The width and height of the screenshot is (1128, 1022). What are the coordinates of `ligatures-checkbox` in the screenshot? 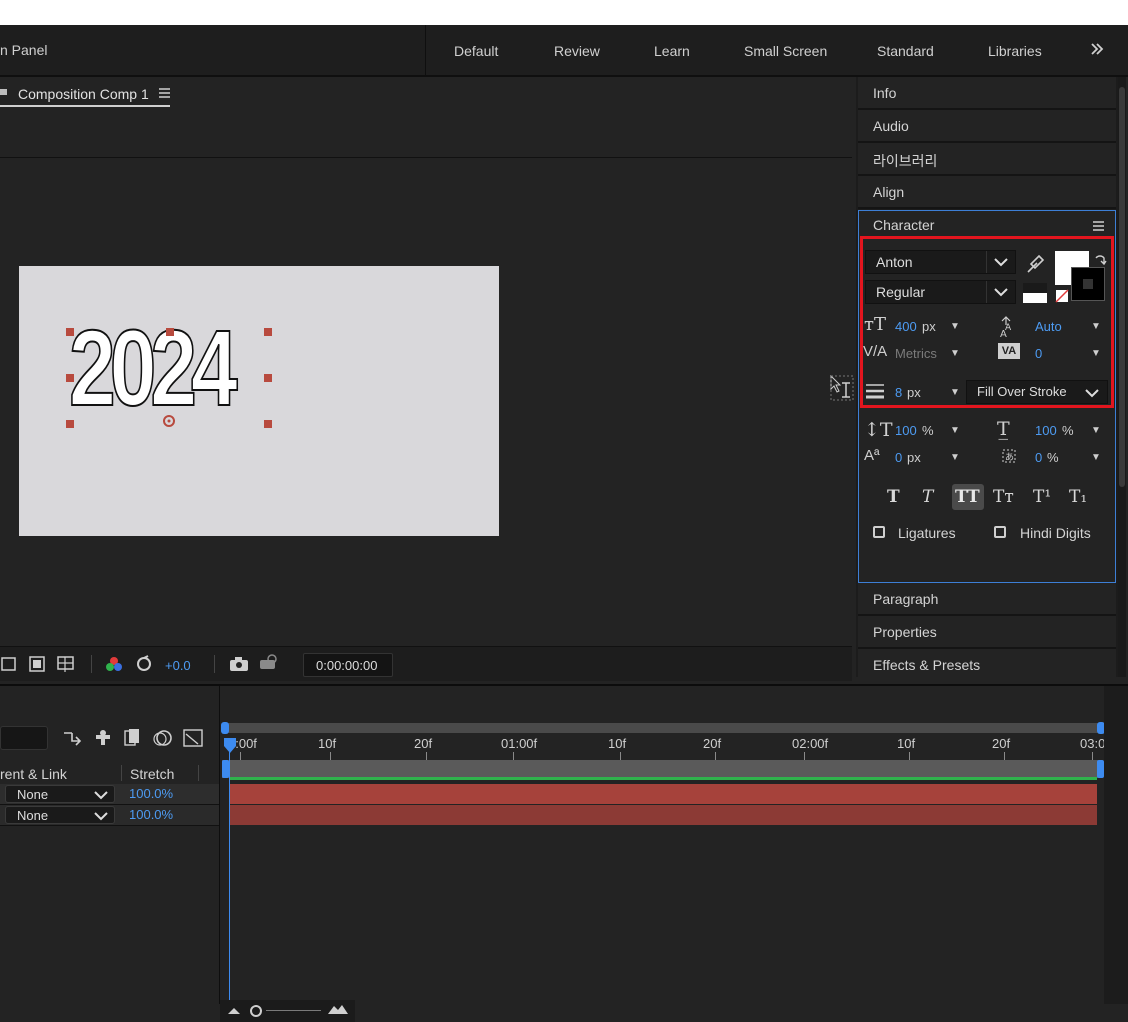 It's located at (879, 532).